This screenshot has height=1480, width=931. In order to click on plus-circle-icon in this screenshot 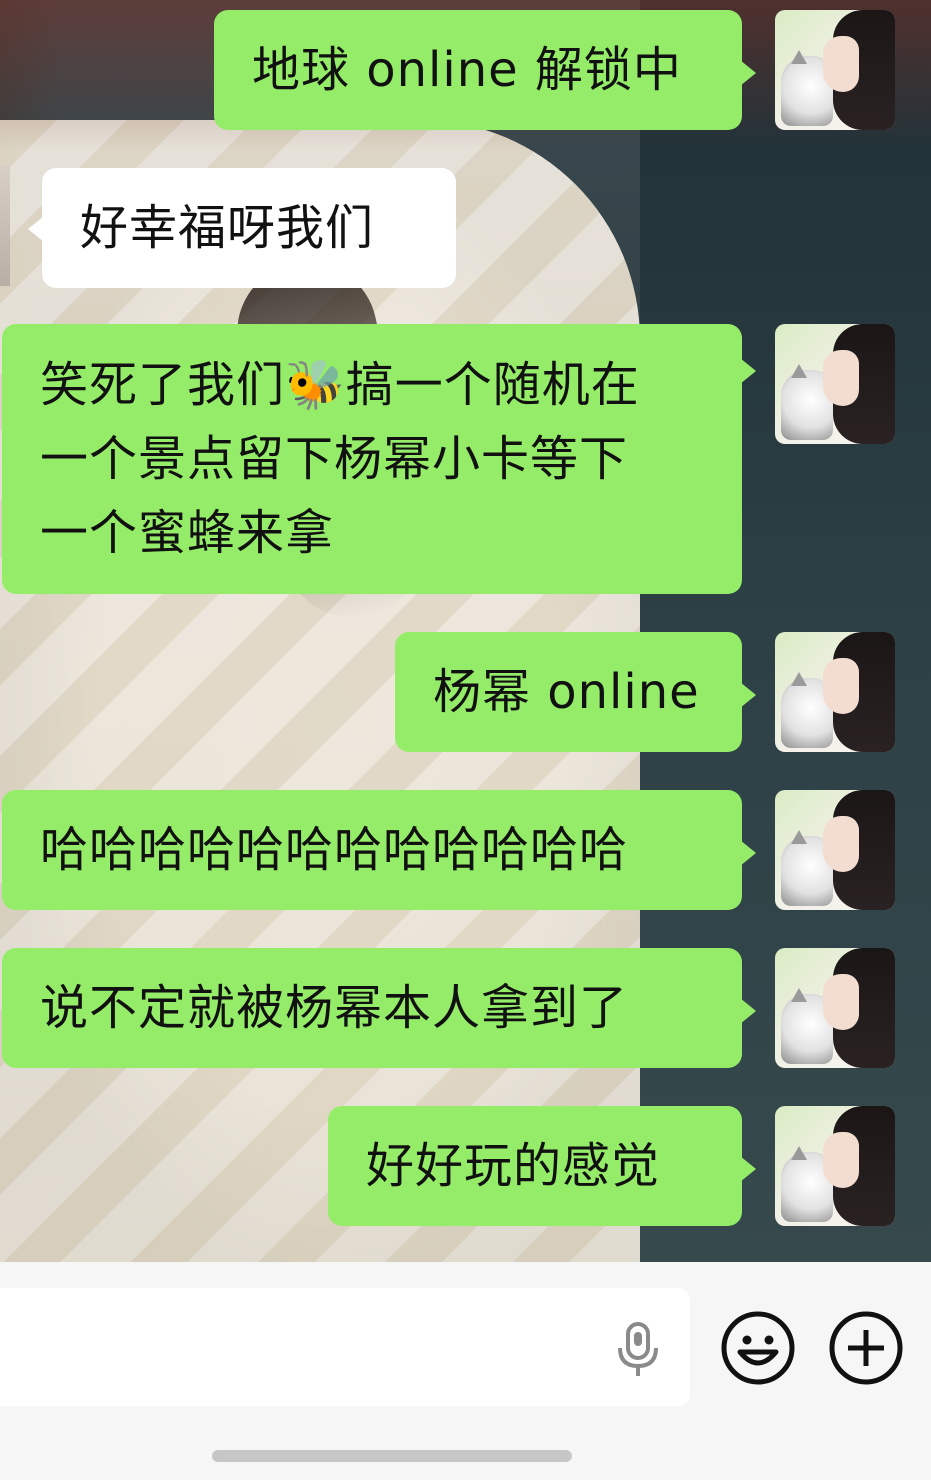, I will do `click(866, 1348)`.